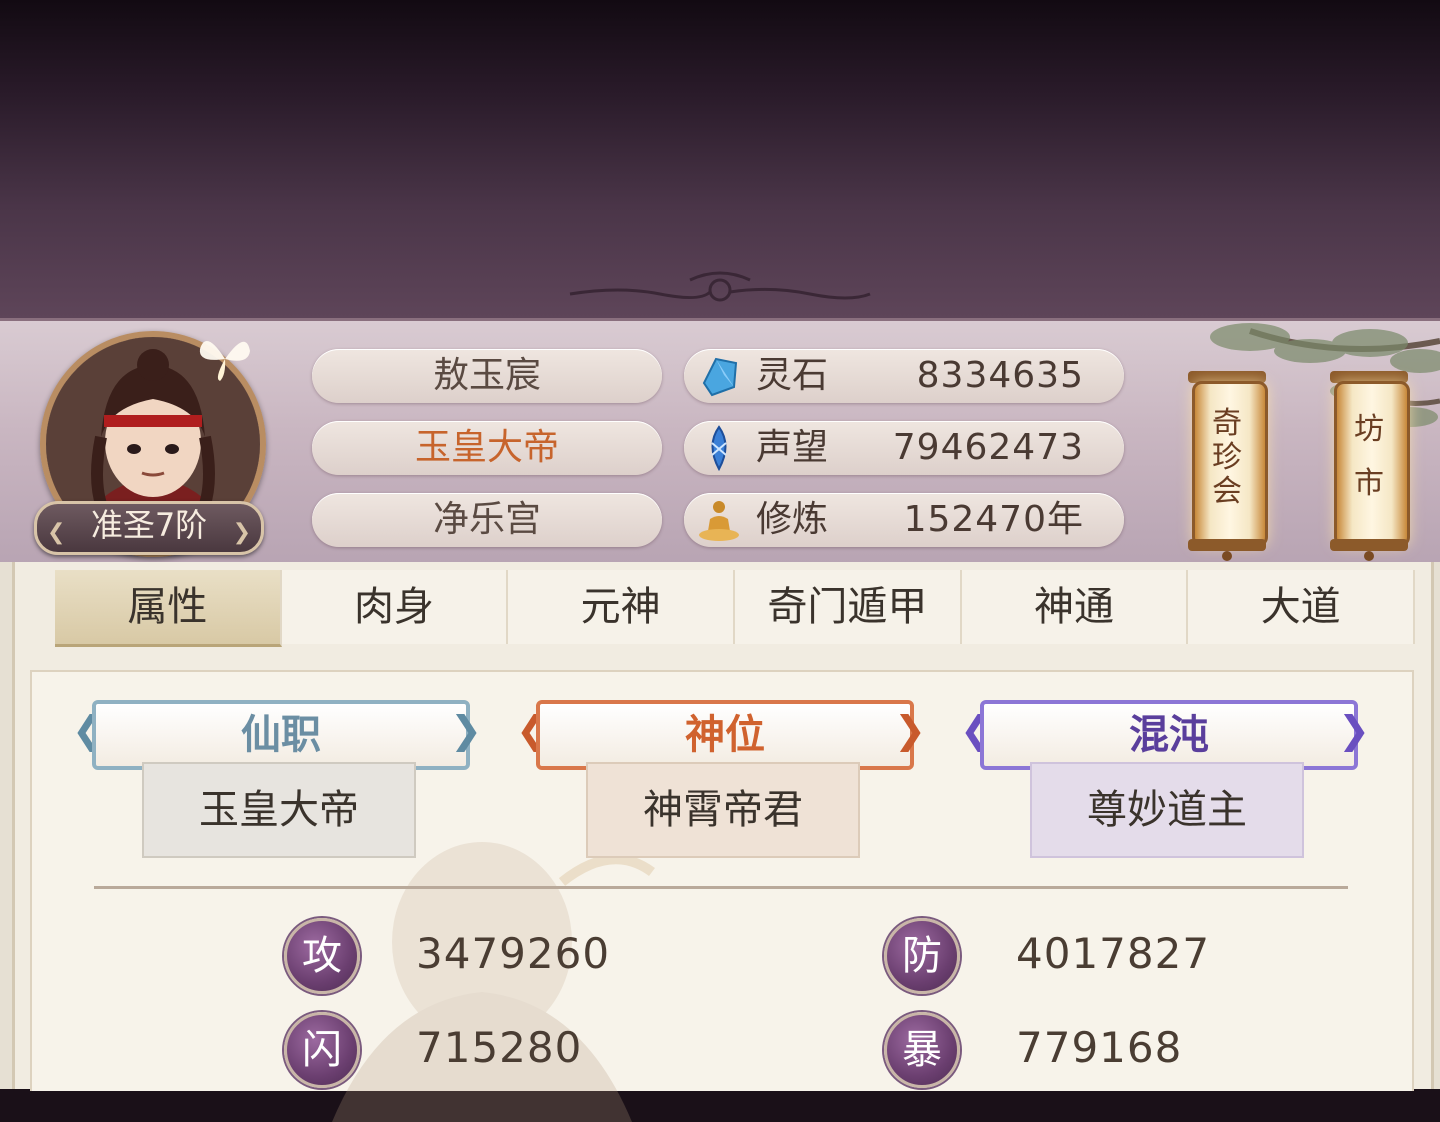 Image resolution: width=1440 pixels, height=1122 pixels. I want to click on lantern-char: 坊, so click(1369, 429).